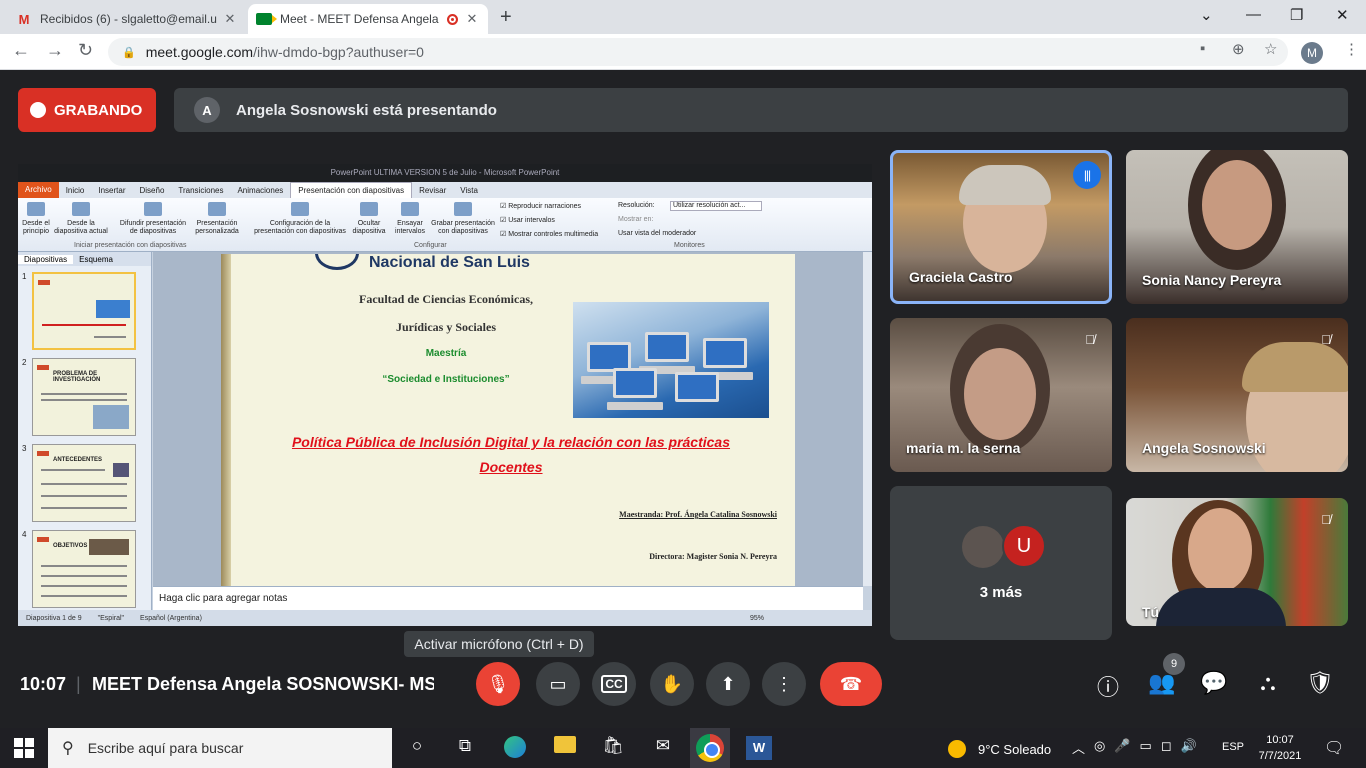 This screenshot has width=1366, height=768. I want to click on meeting-info-icon: ⓘ, so click(1108, 686).